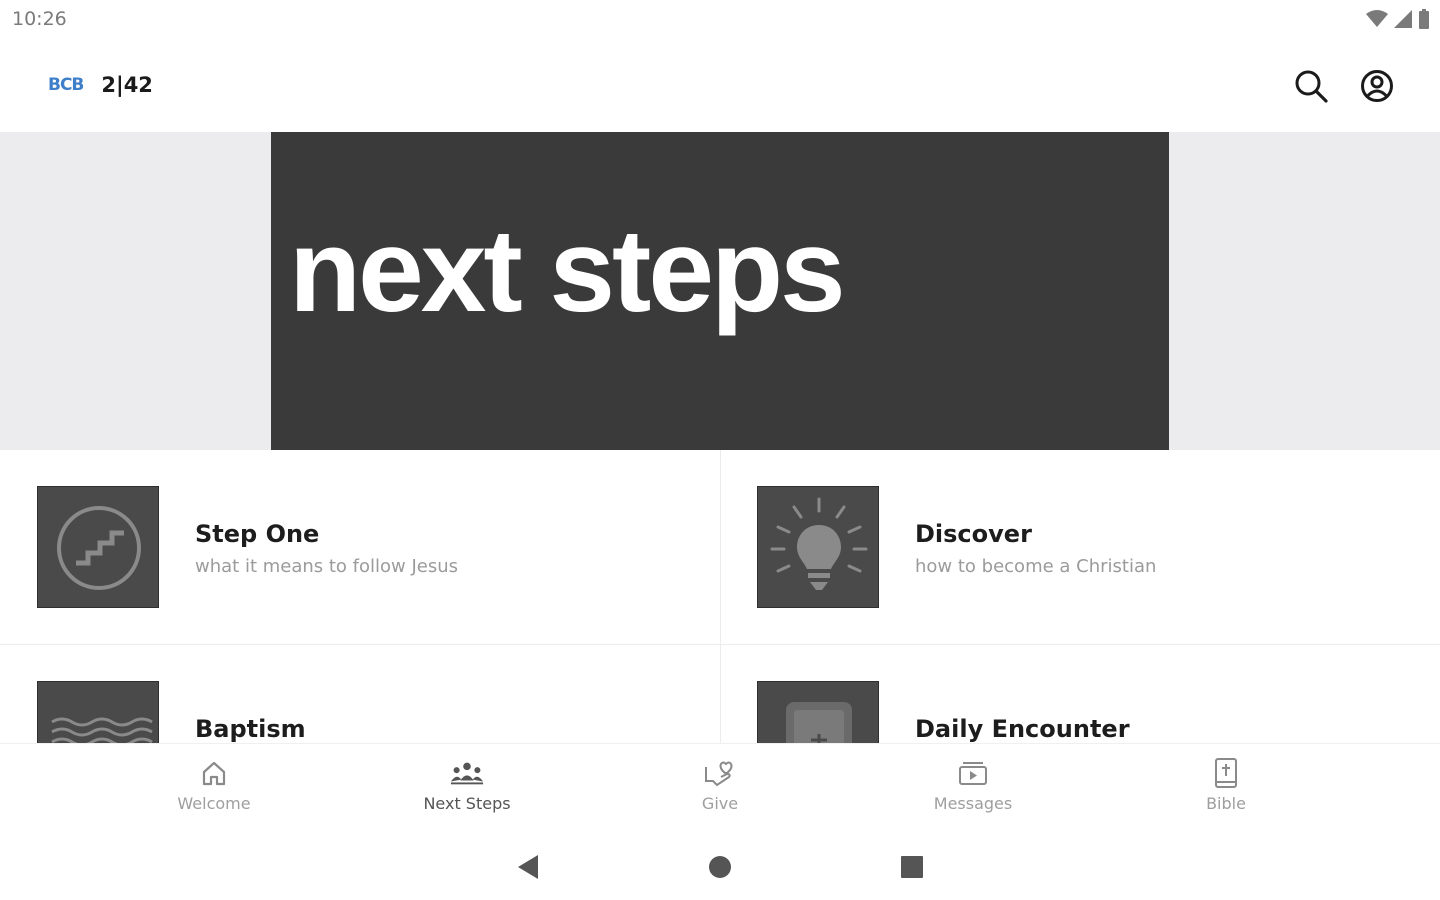 The image size is (1440, 900). What do you see at coordinates (1377, 18) in the screenshot?
I see `wifi-icon` at bounding box center [1377, 18].